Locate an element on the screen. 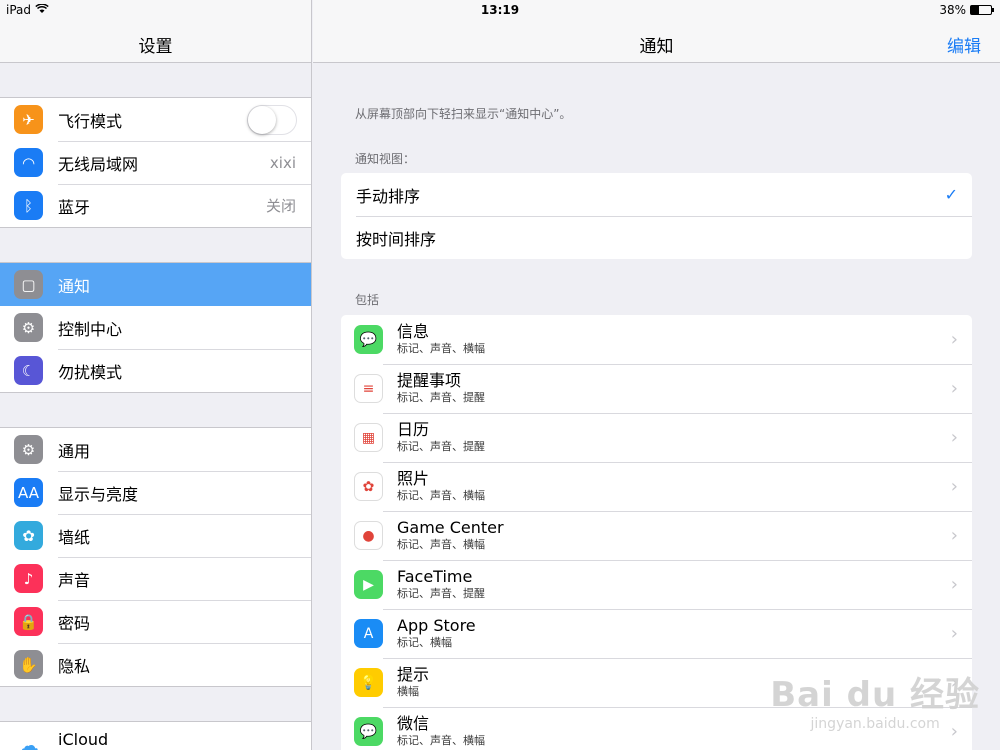 The height and width of the screenshot is (750, 1000). app-text: 日历 标记、声音、提醒 is located at coordinates (441, 437).